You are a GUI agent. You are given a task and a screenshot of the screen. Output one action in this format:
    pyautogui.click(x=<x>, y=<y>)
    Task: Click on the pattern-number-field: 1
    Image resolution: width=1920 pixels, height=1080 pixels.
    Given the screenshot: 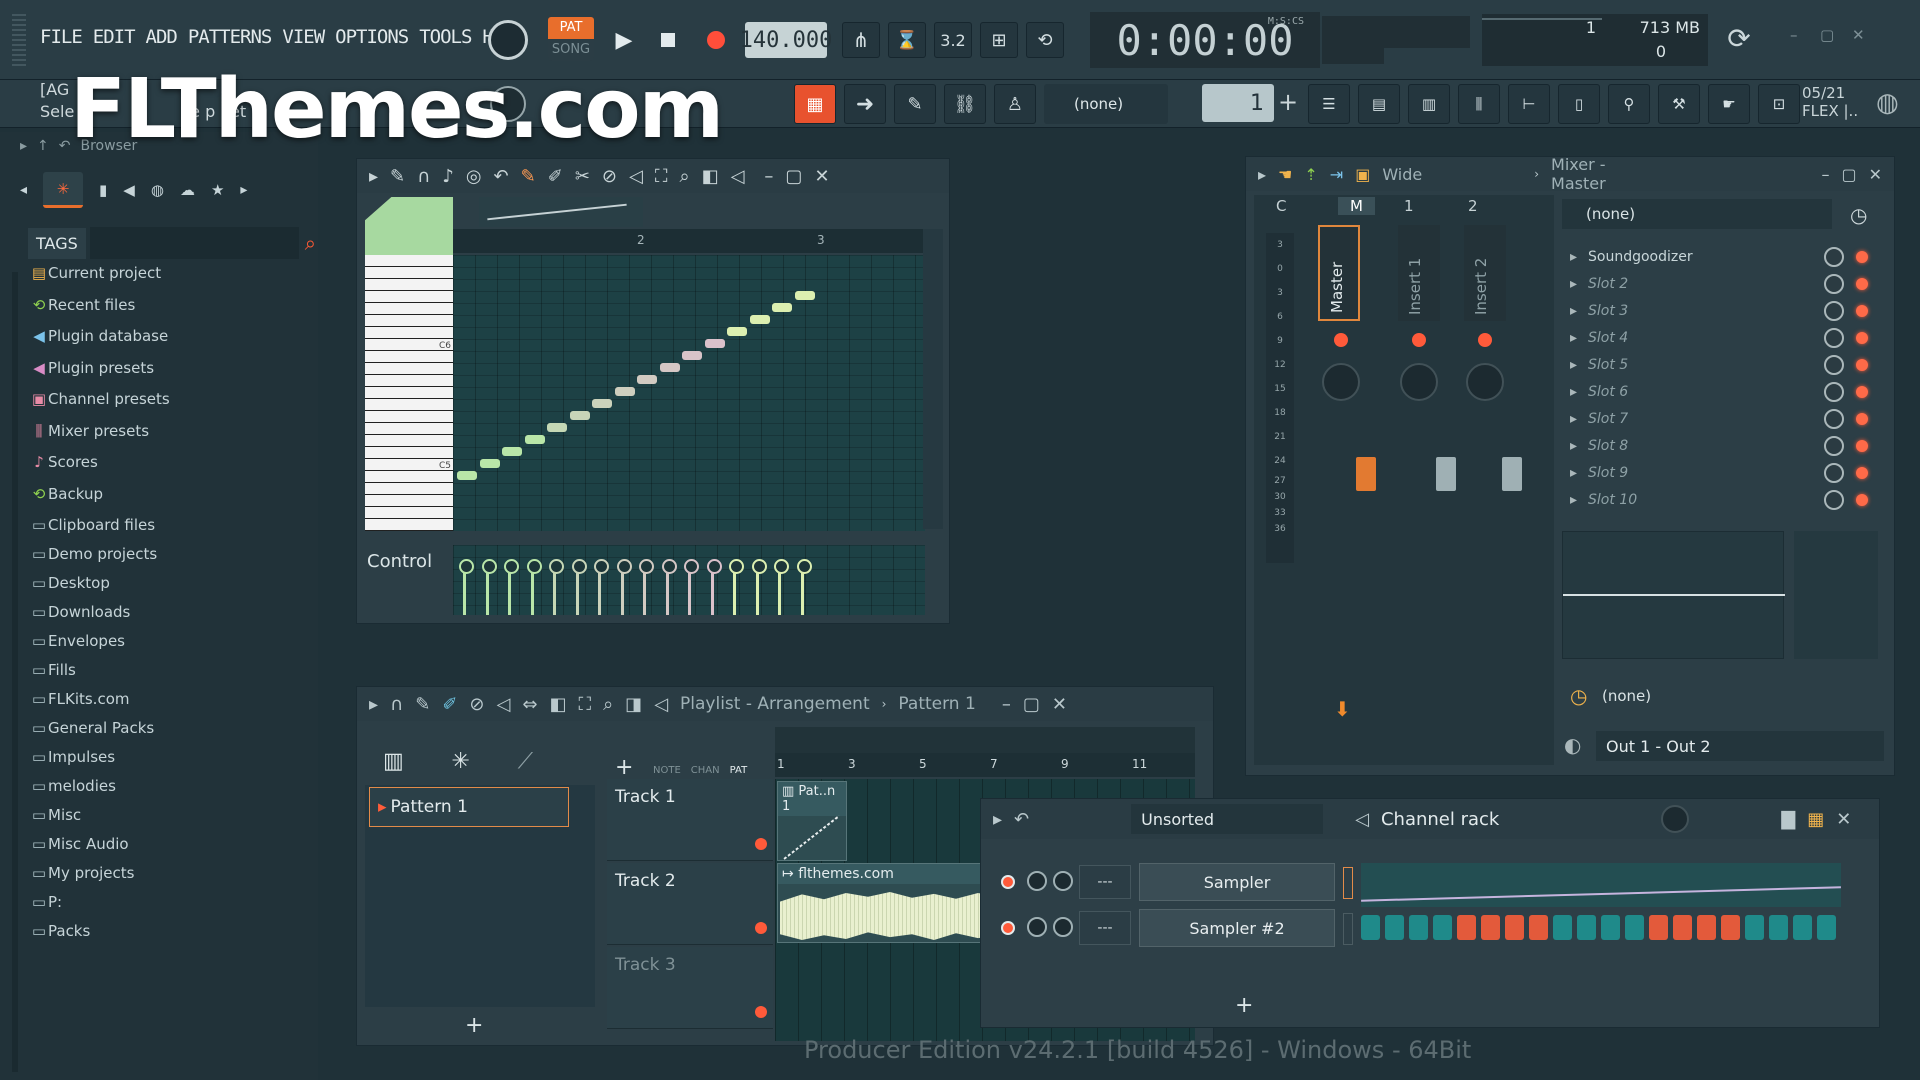 What is the action you would take?
    pyautogui.click(x=1238, y=103)
    